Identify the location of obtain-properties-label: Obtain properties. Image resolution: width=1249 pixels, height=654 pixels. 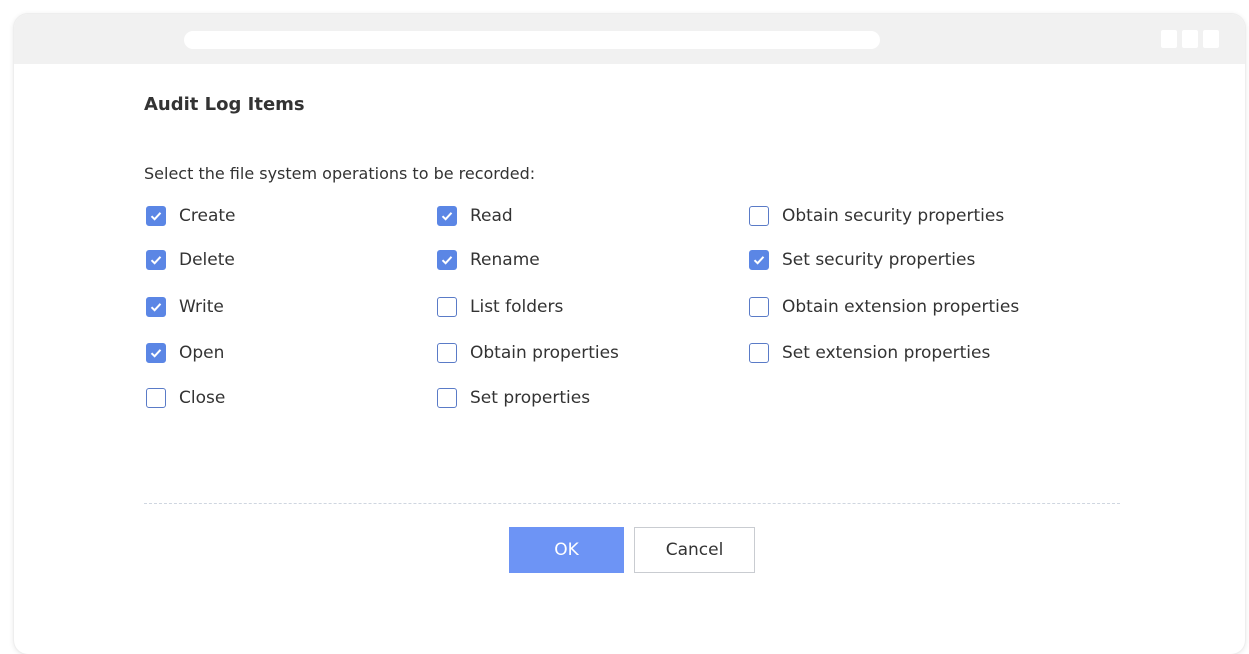
(544, 353).